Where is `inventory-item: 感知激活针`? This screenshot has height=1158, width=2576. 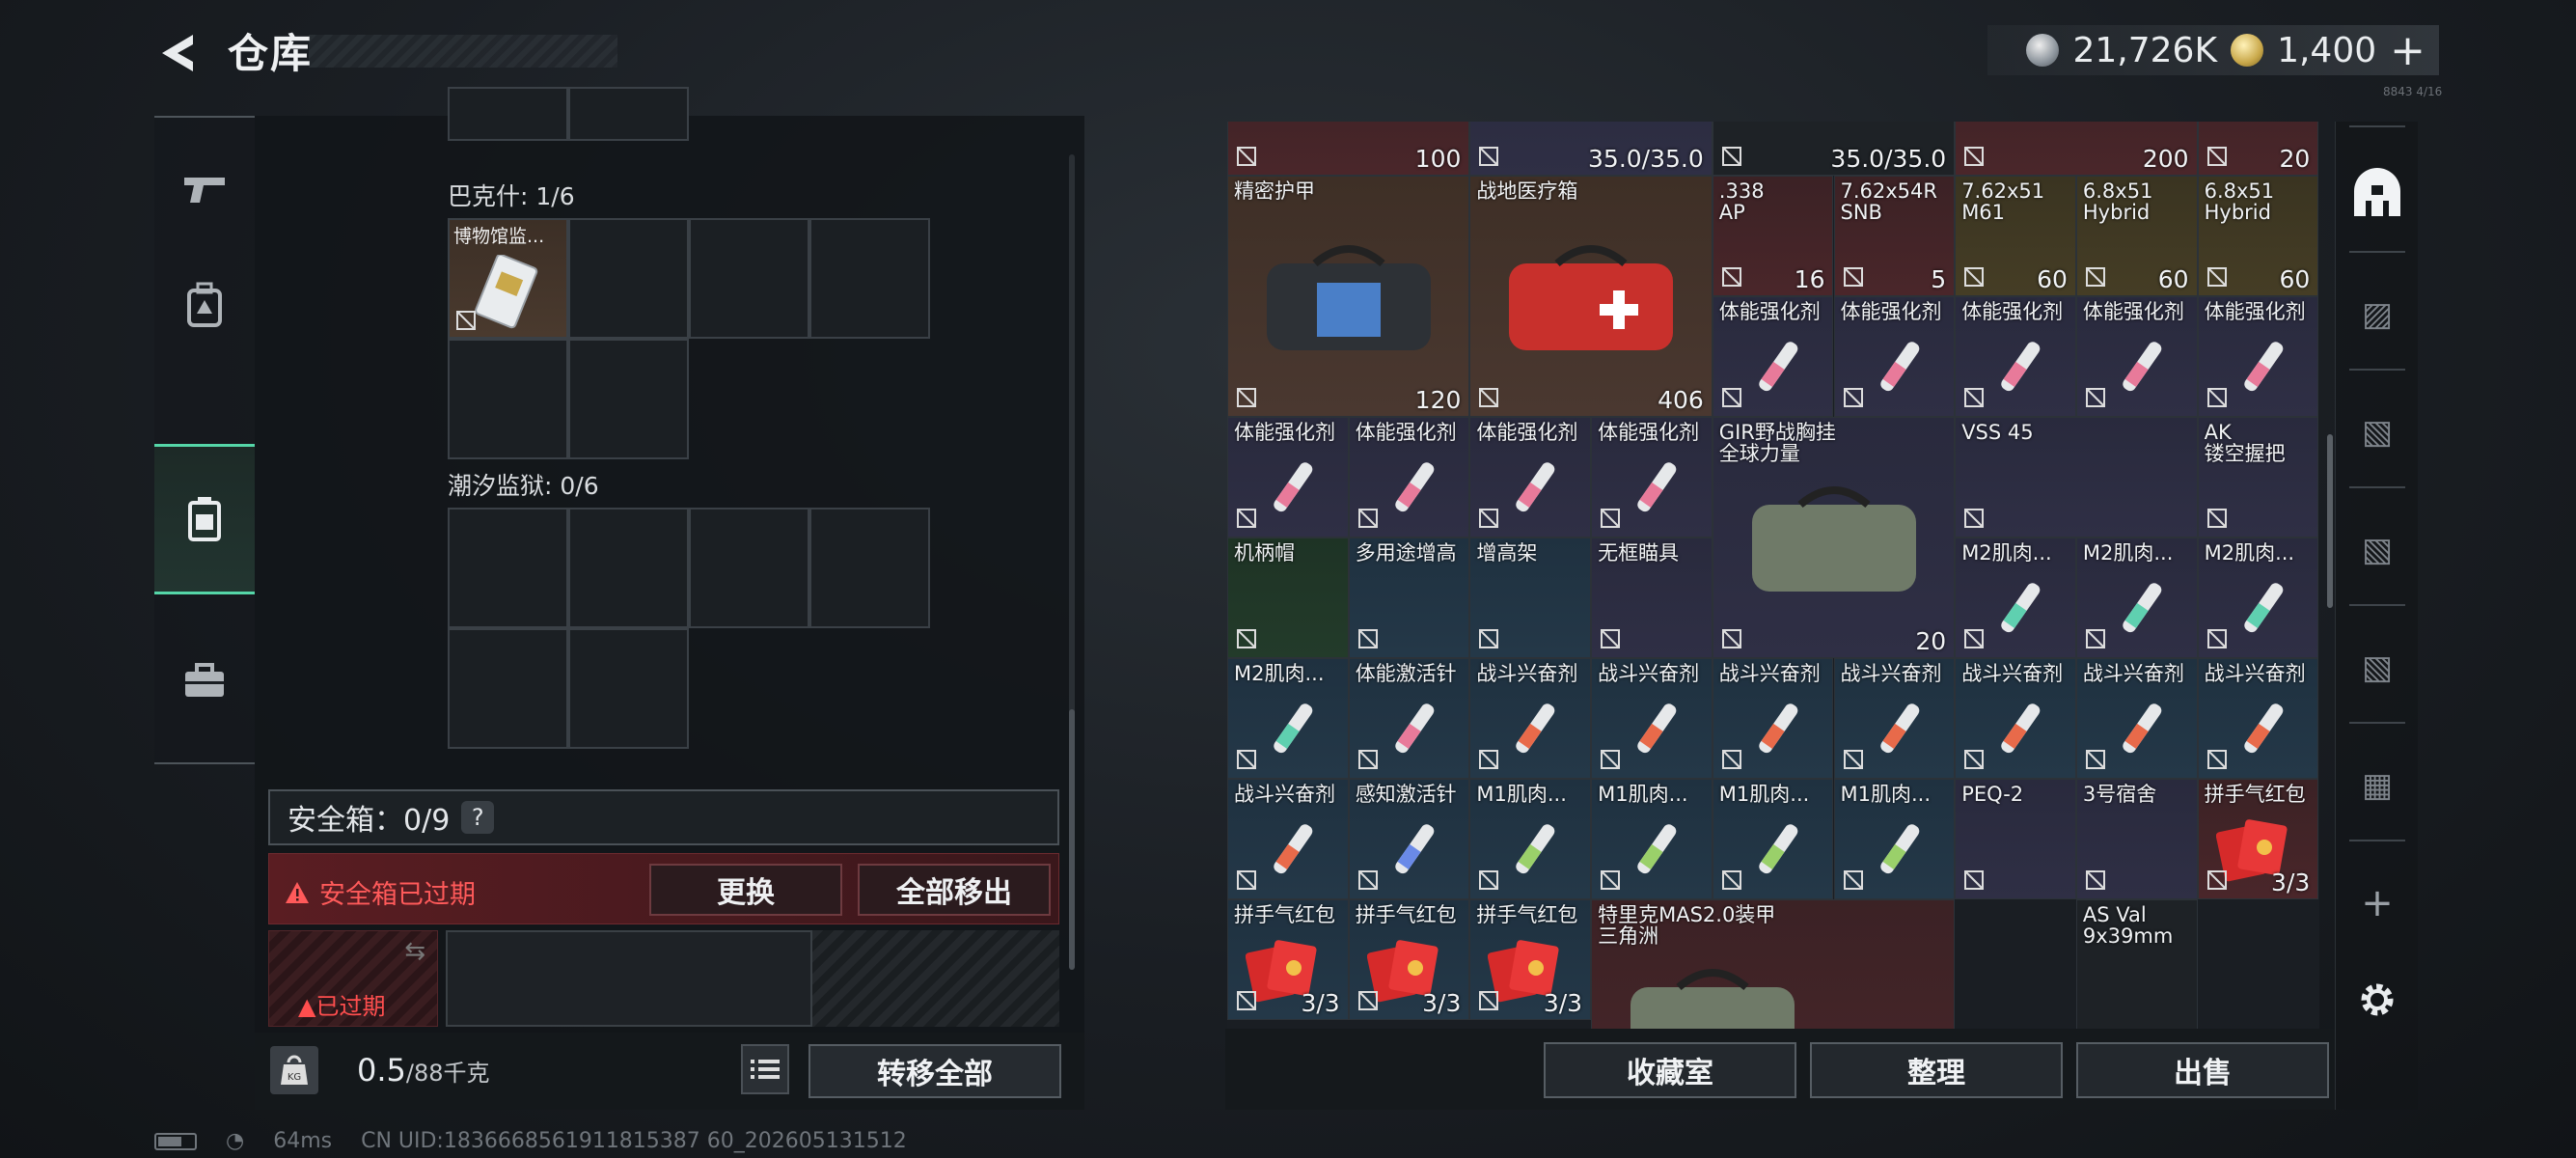 inventory-item: 感知激活针 is located at coordinates (1409, 839).